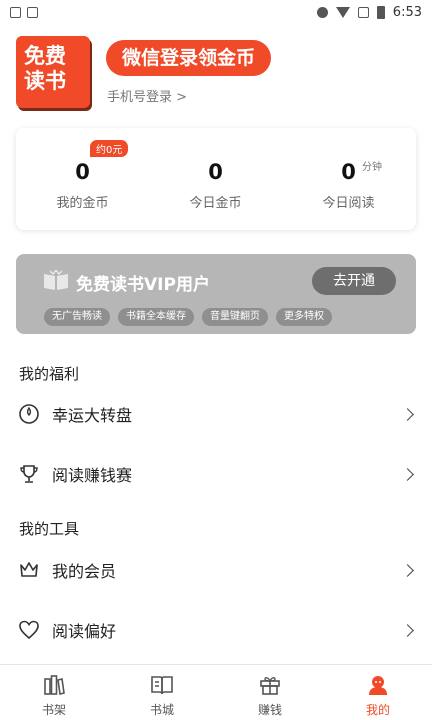  What do you see at coordinates (216, 414) in the screenshot?
I see `menu-item-lucky-wheel: 幸运大转盘` at bounding box center [216, 414].